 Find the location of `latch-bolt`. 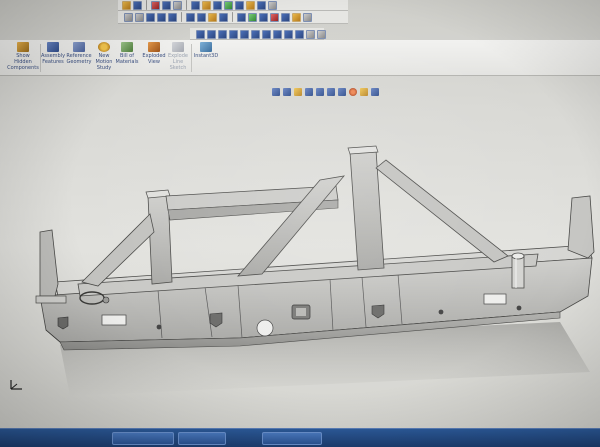

latch-bolt is located at coordinates (106, 300).